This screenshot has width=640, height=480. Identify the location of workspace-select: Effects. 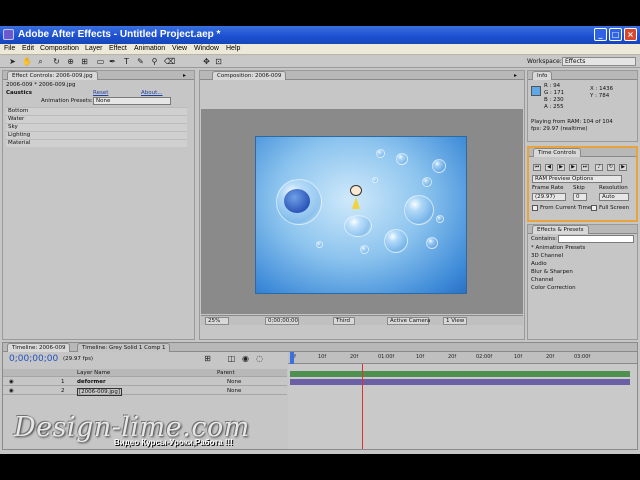
(599, 61).